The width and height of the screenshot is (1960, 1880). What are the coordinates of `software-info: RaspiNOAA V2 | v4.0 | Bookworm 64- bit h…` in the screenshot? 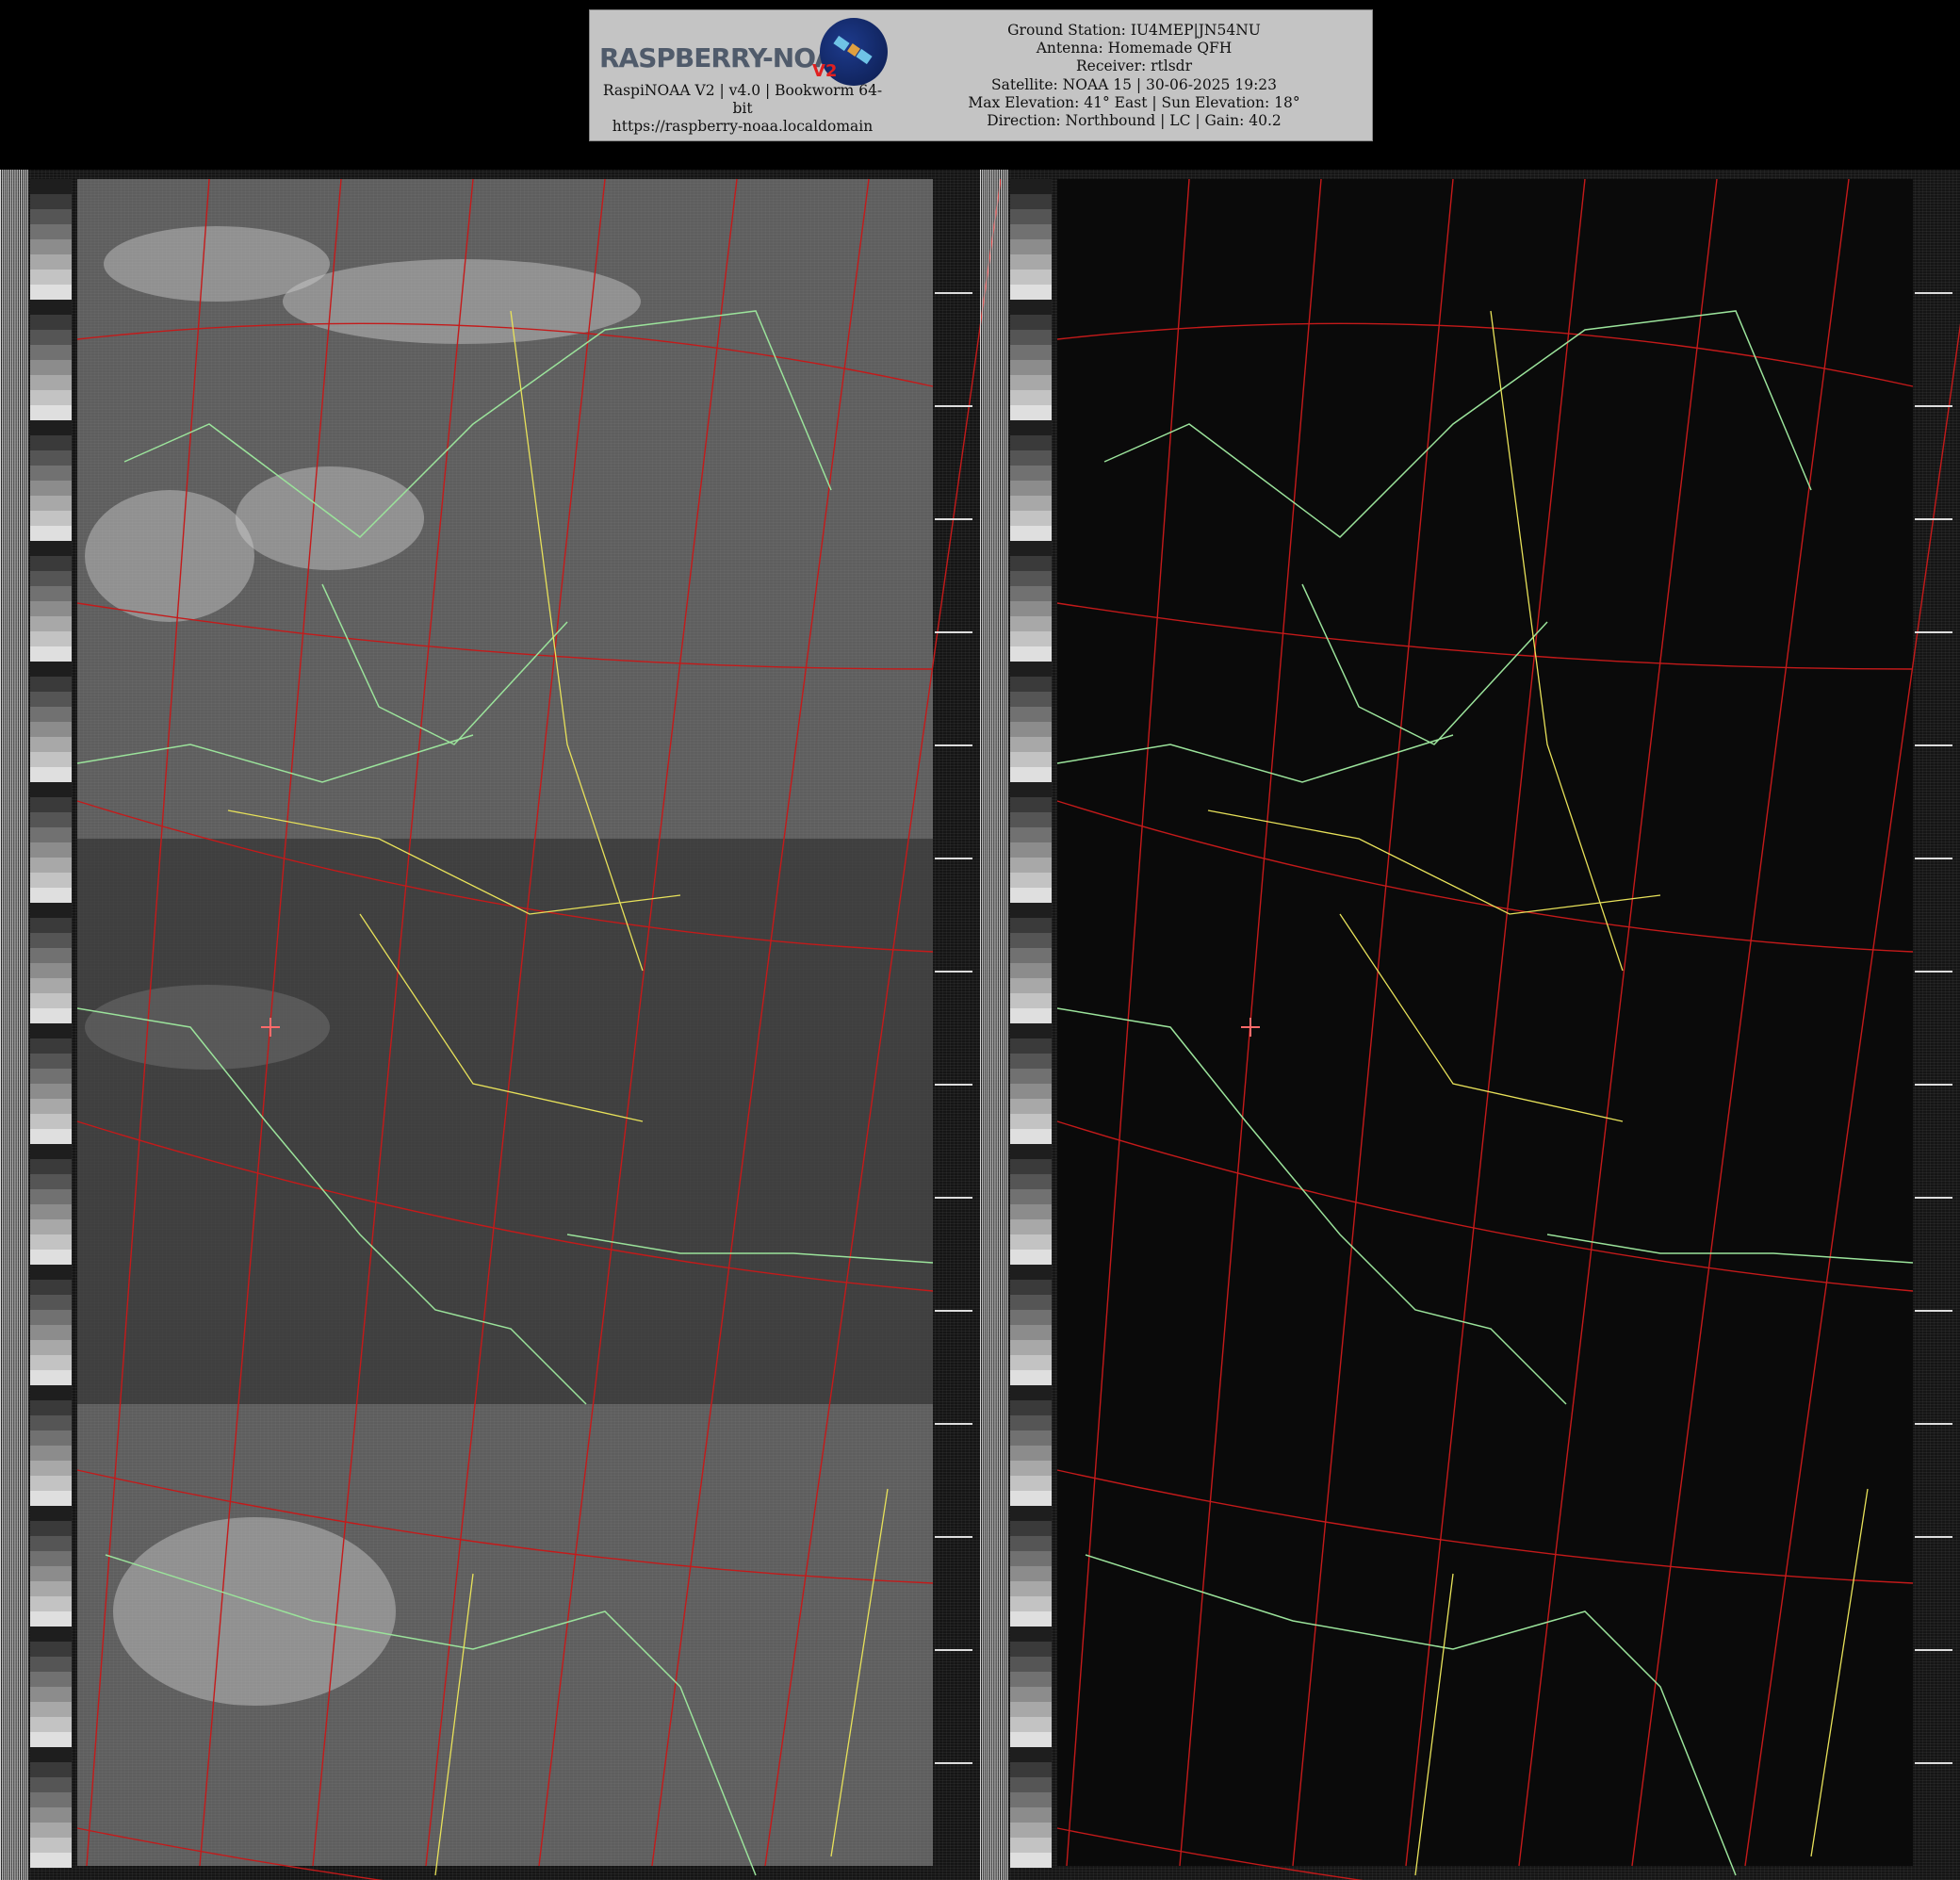 It's located at (742, 109).